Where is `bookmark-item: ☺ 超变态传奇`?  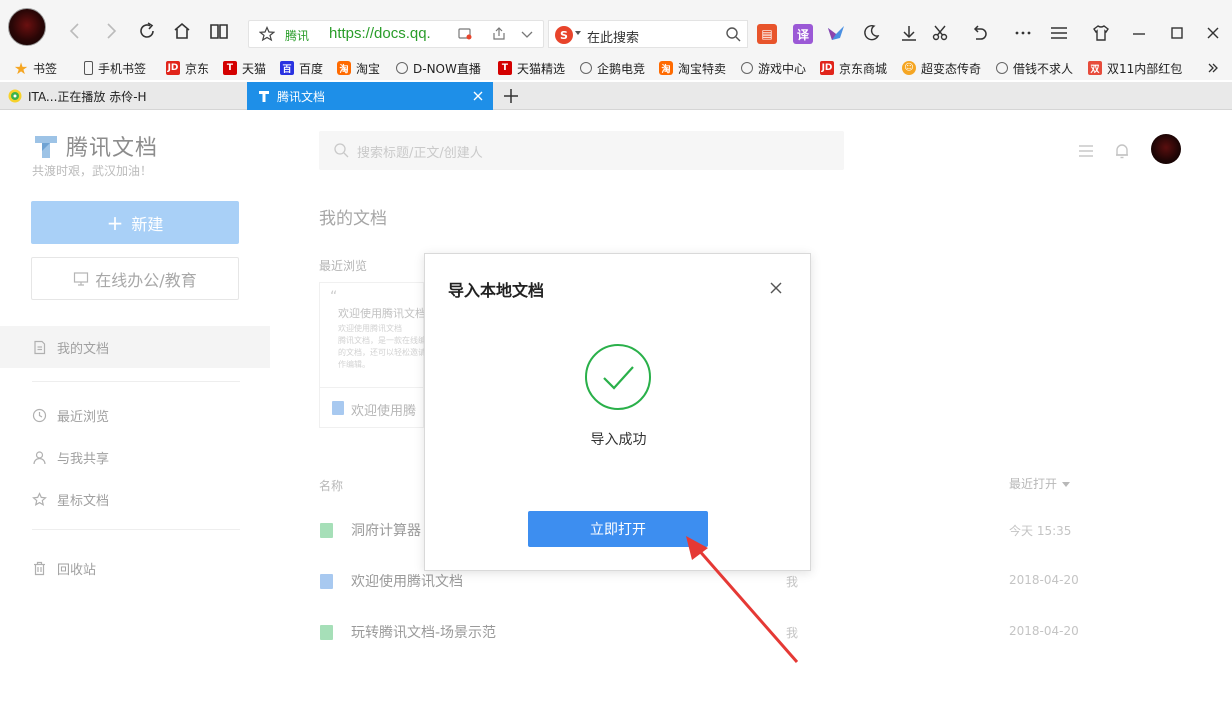 bookmark-item: ☺ 超变态传奇 is located at coordinates (941, 68).